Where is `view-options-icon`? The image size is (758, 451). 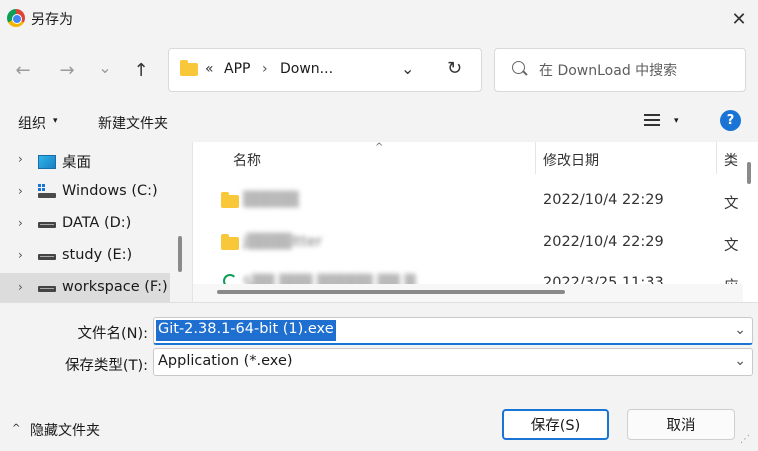
view-options-icon is located at coordinates (652, 121).